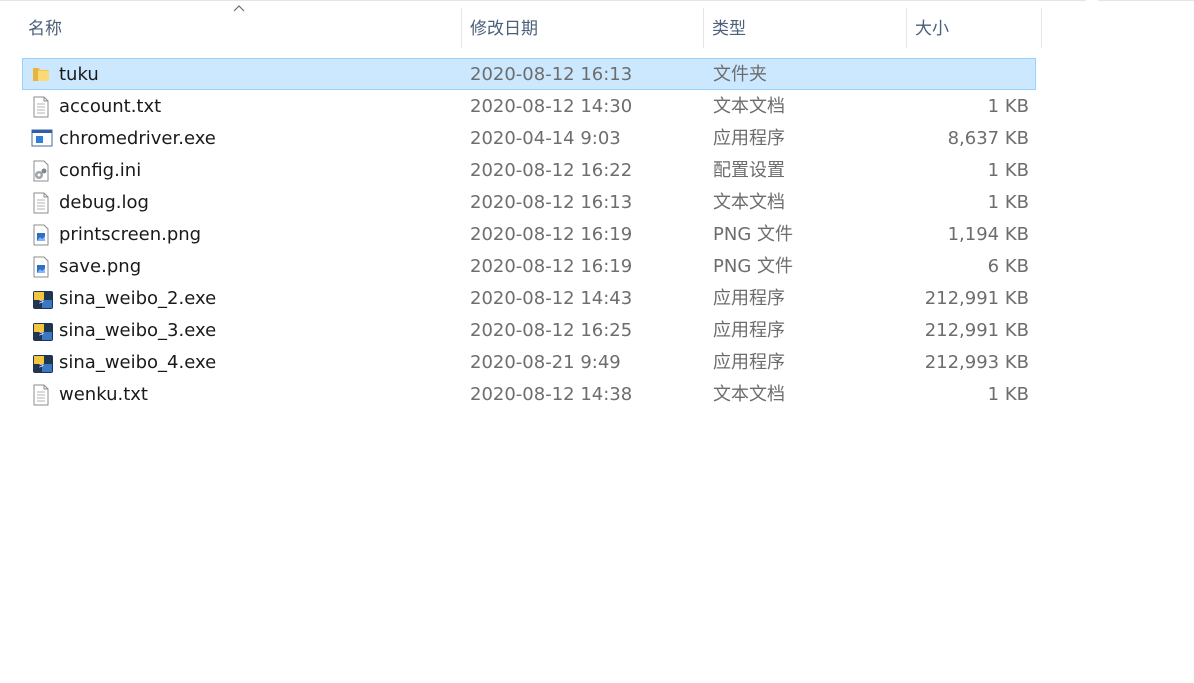 The width and height of the screenshot is (1194, 683). Describe the element at coordinates (545, 362) in the screenshot. I see `file-modified-date: 2020-08-21 9:49` at that location.